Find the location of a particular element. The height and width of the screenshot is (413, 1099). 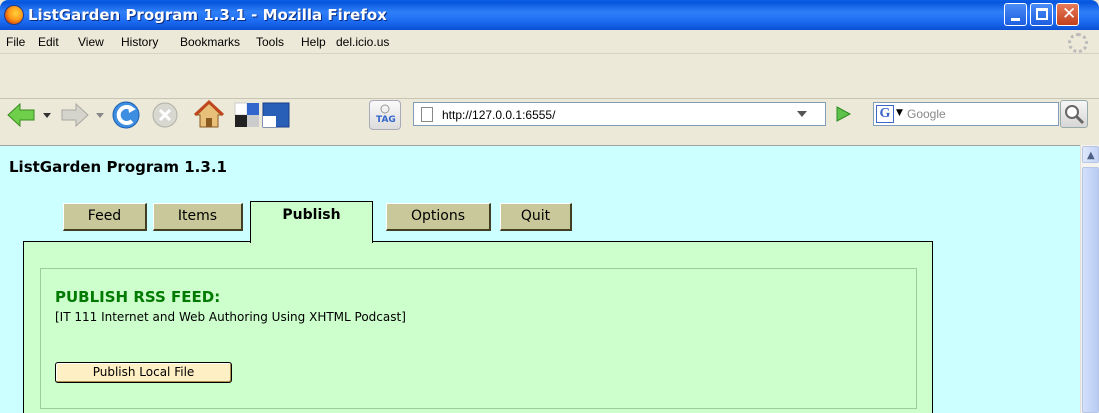

search-input: Google is located at coordinates (926, 114).